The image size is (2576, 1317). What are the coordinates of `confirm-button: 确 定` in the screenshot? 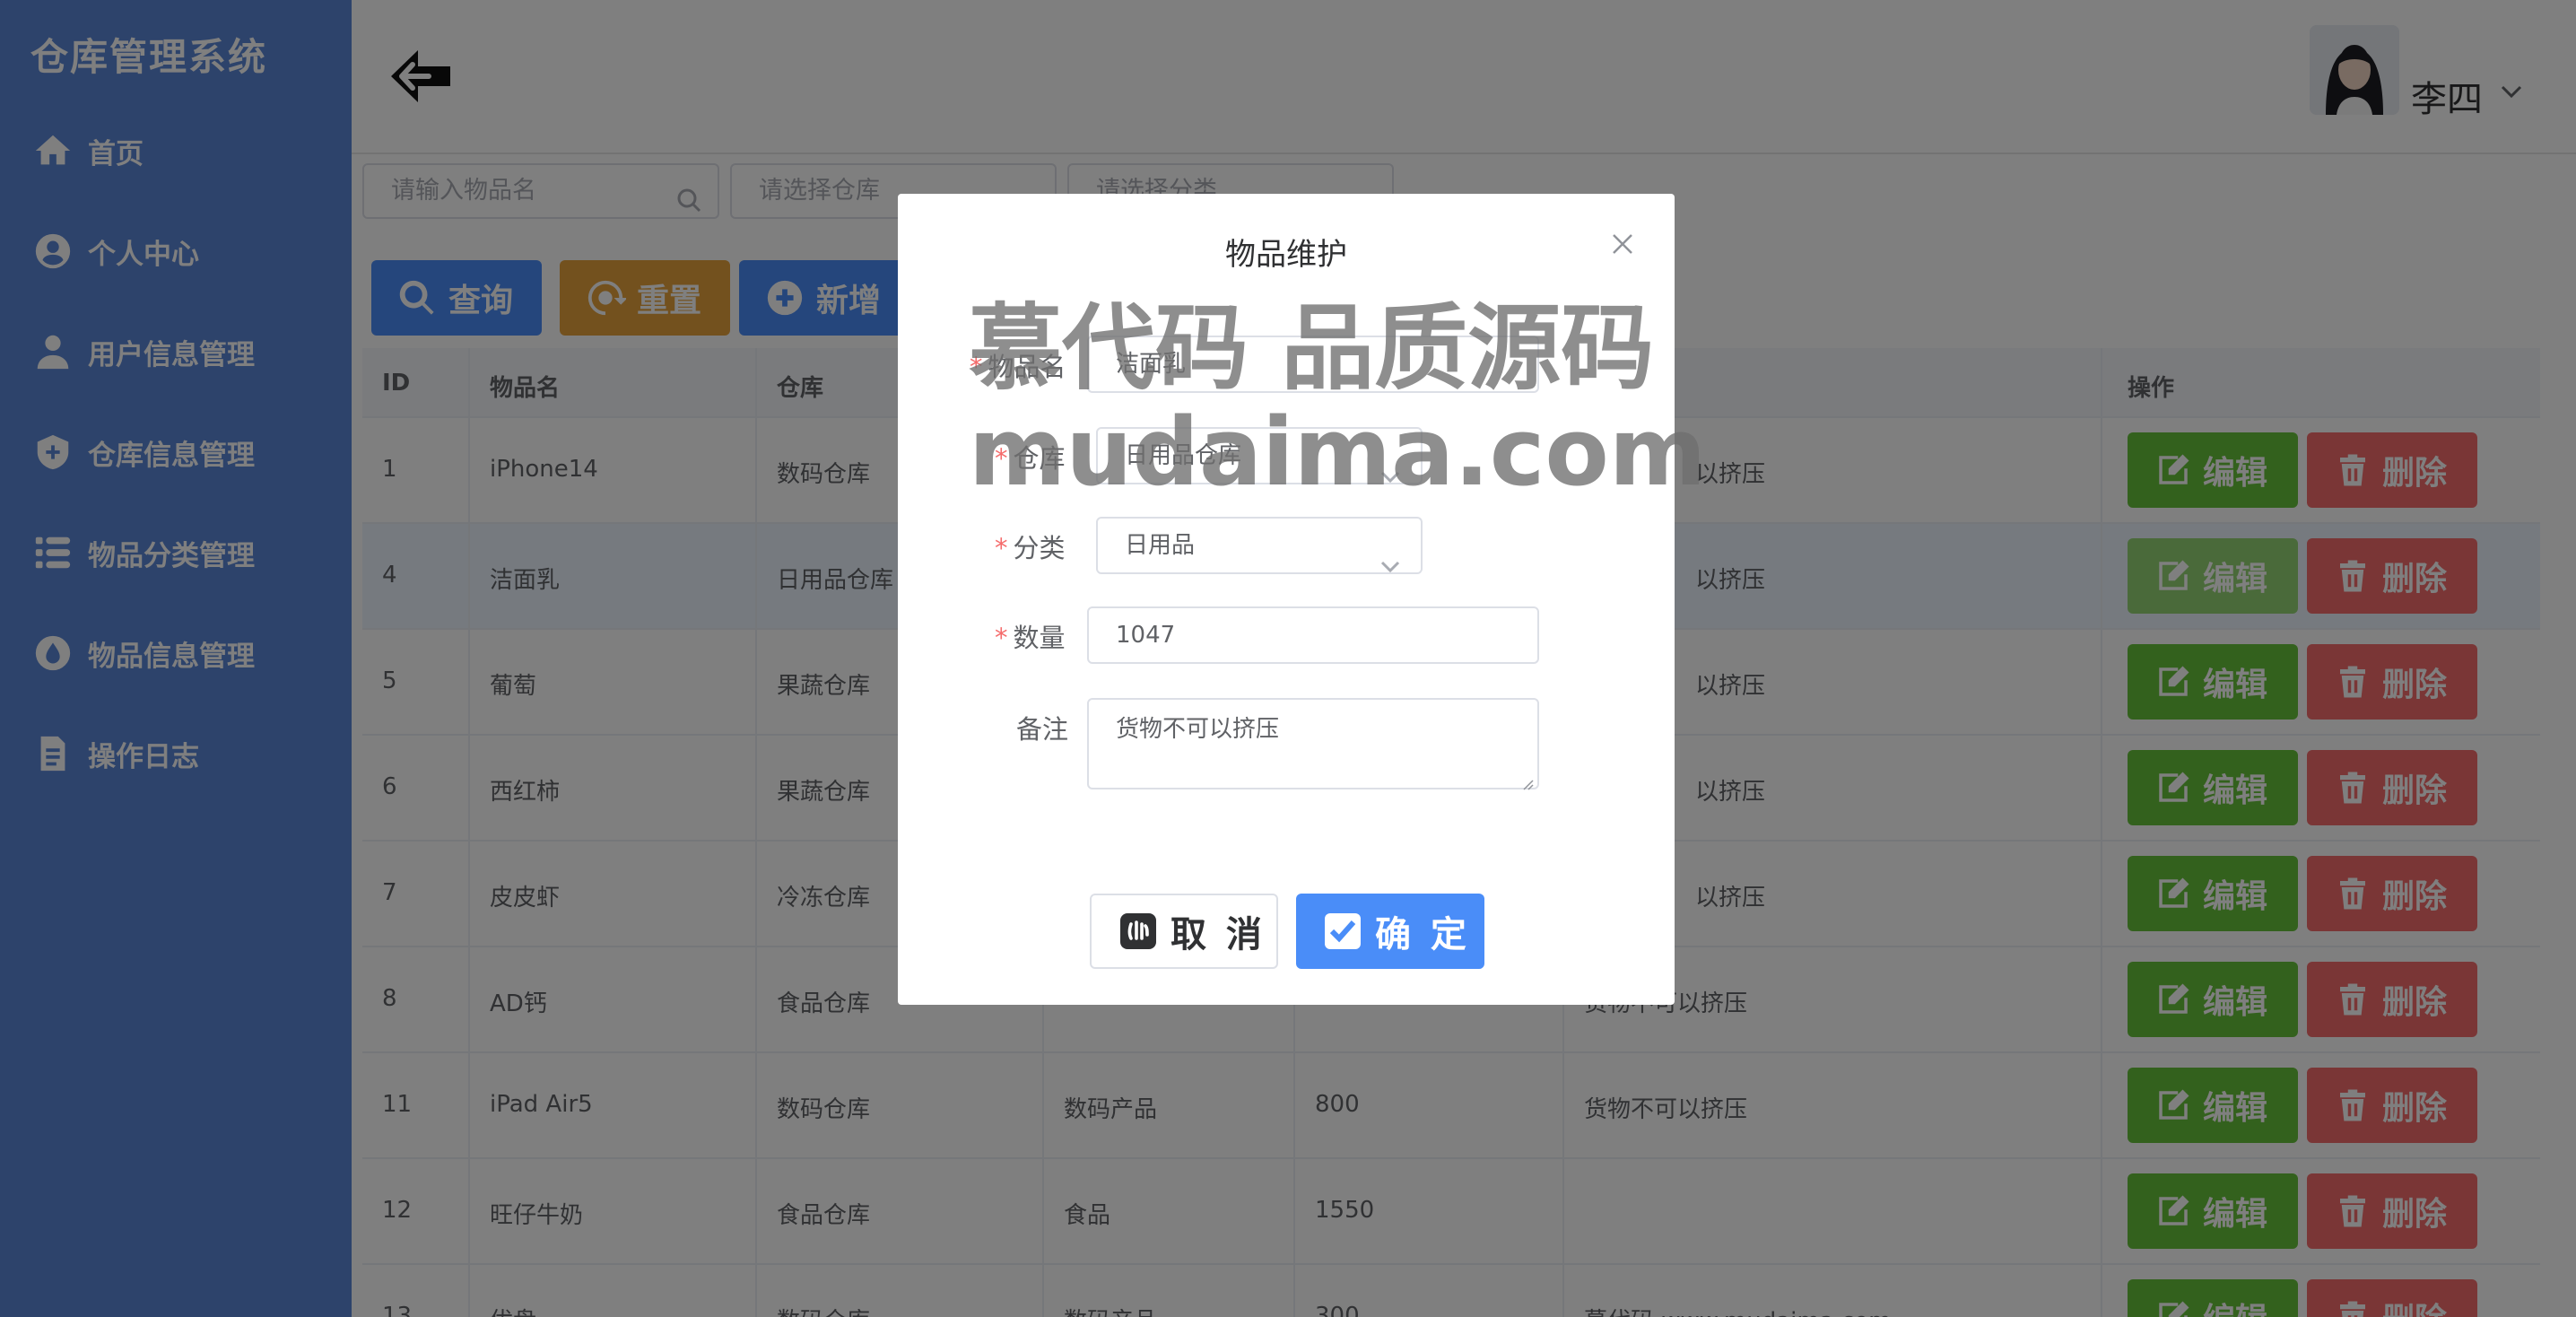 It's located at (1390, 931).